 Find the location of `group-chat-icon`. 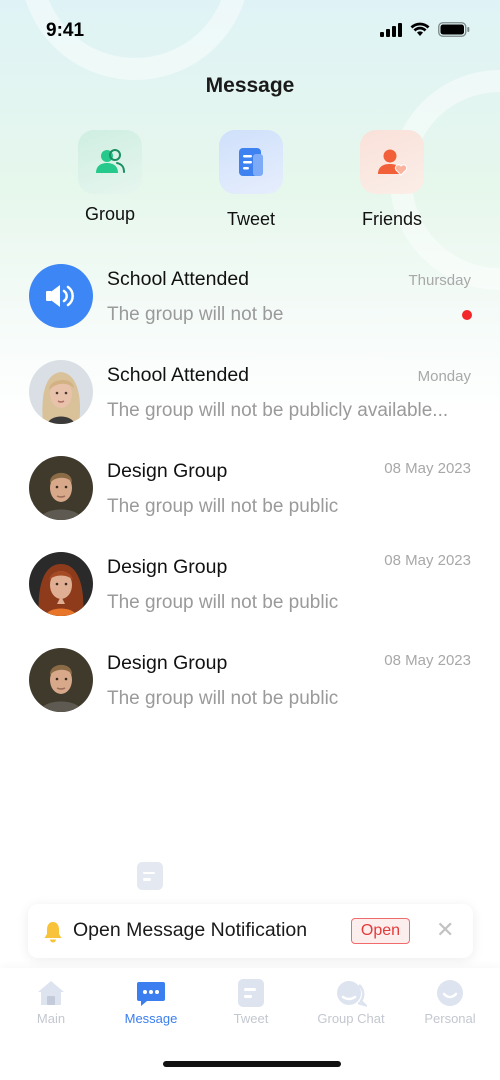

group-chat-icon is located at coordinates (351, 993).